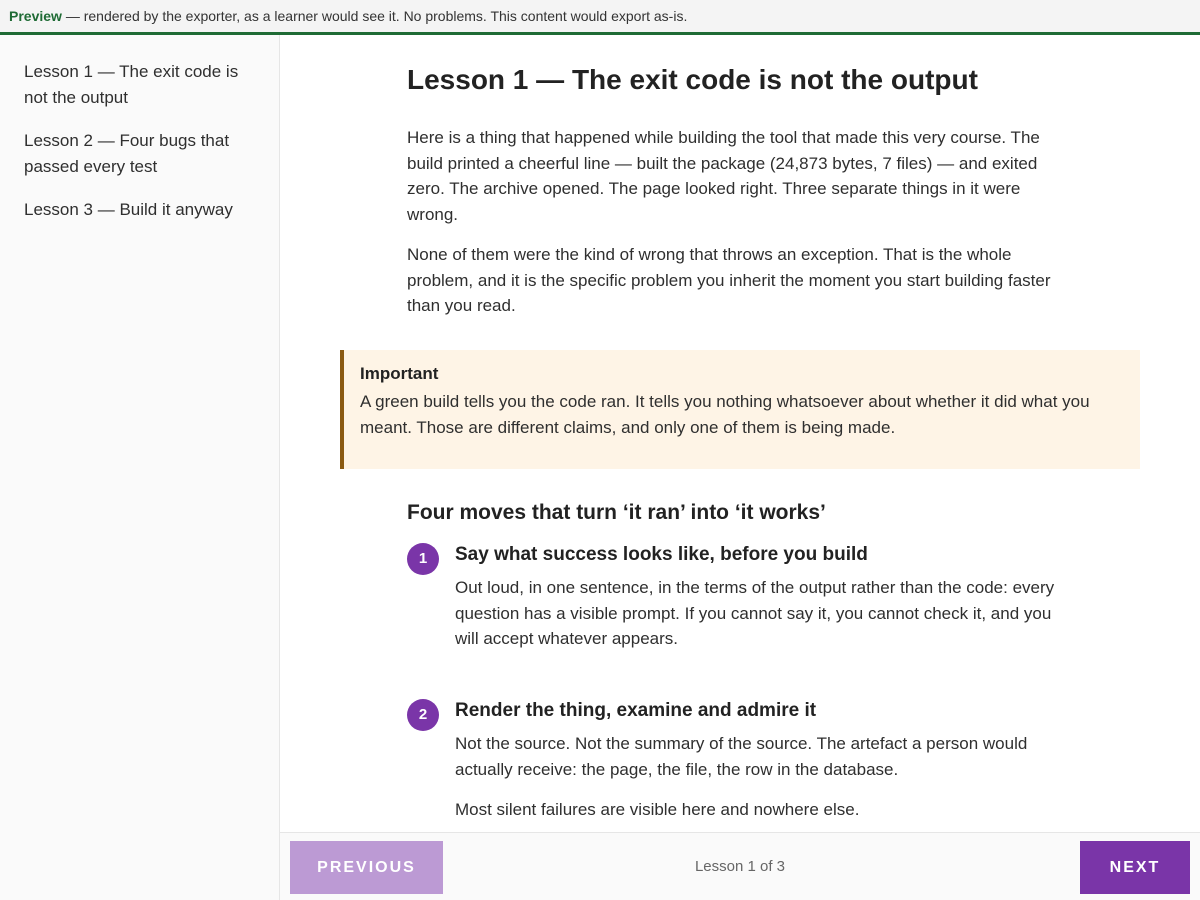  What do you see at coordinates (423, 715) in the screenshot?
I see `step-number-badge: 2` at bounding box center [423, 715].